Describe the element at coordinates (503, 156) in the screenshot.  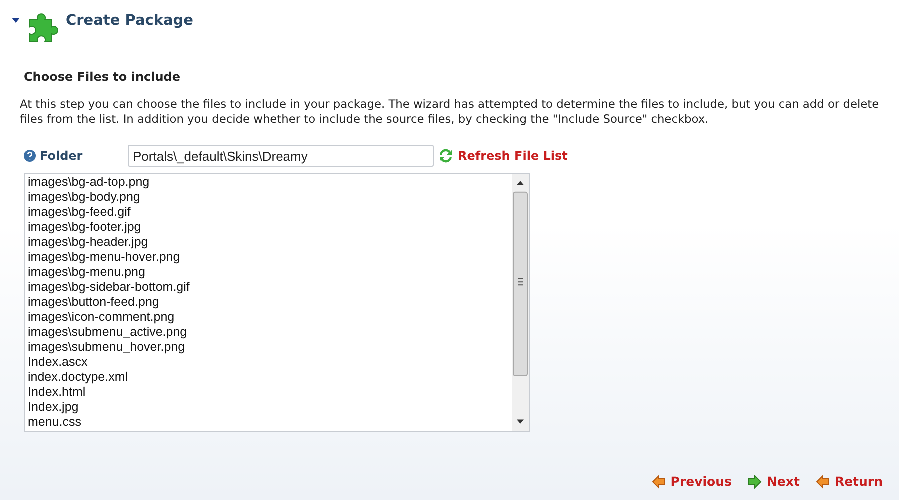
I see `refresh-file-list-link: Refresh File List` at that location.